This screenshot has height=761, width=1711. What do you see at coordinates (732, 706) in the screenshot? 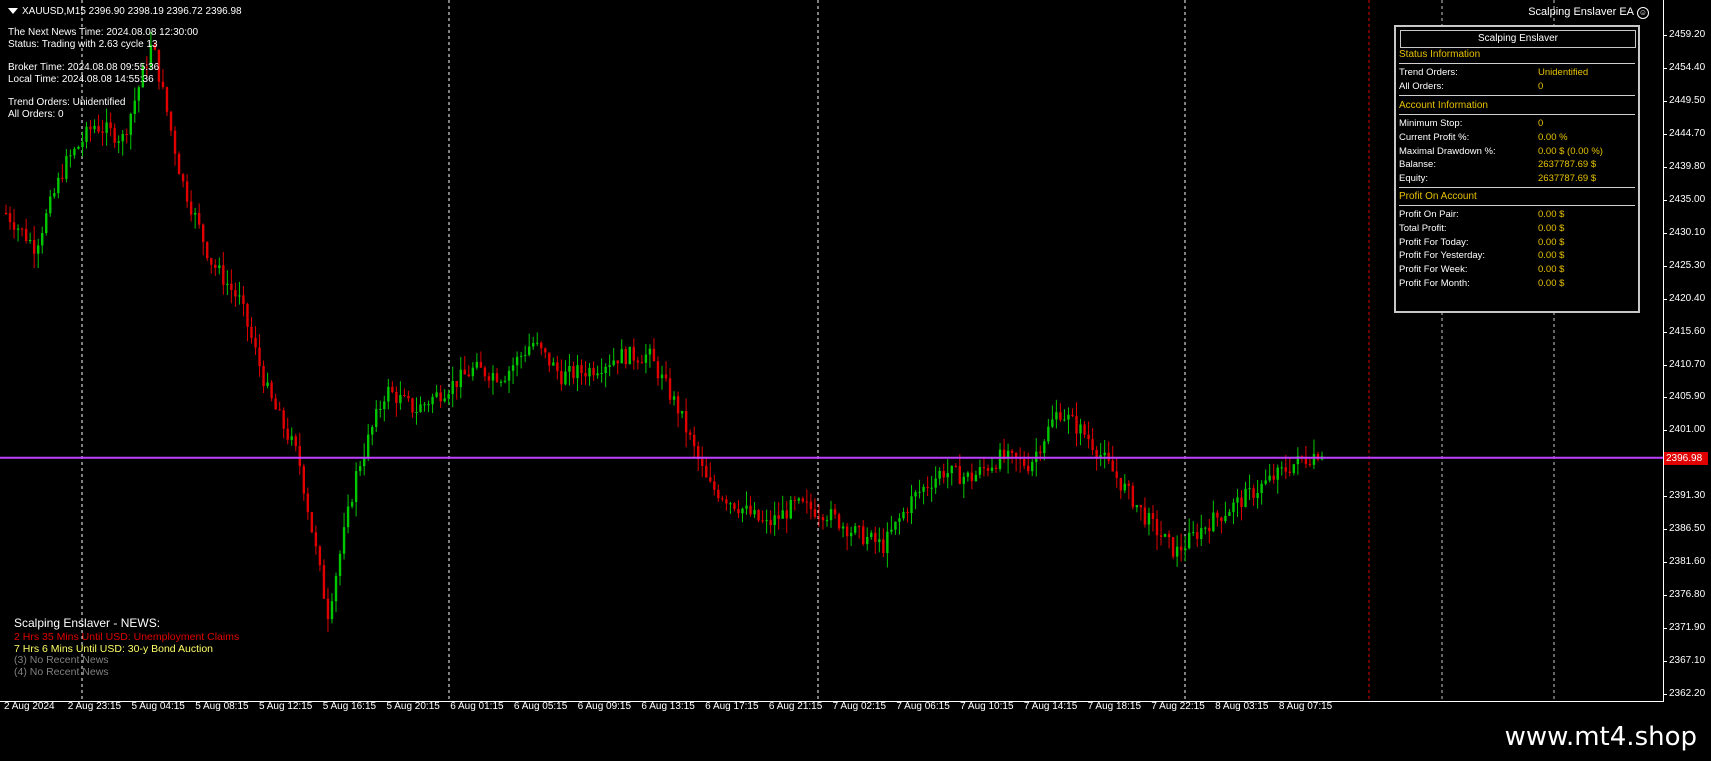
I see `time-tick-label: 6 Aug 17:15` at bounding box center [732, 706].